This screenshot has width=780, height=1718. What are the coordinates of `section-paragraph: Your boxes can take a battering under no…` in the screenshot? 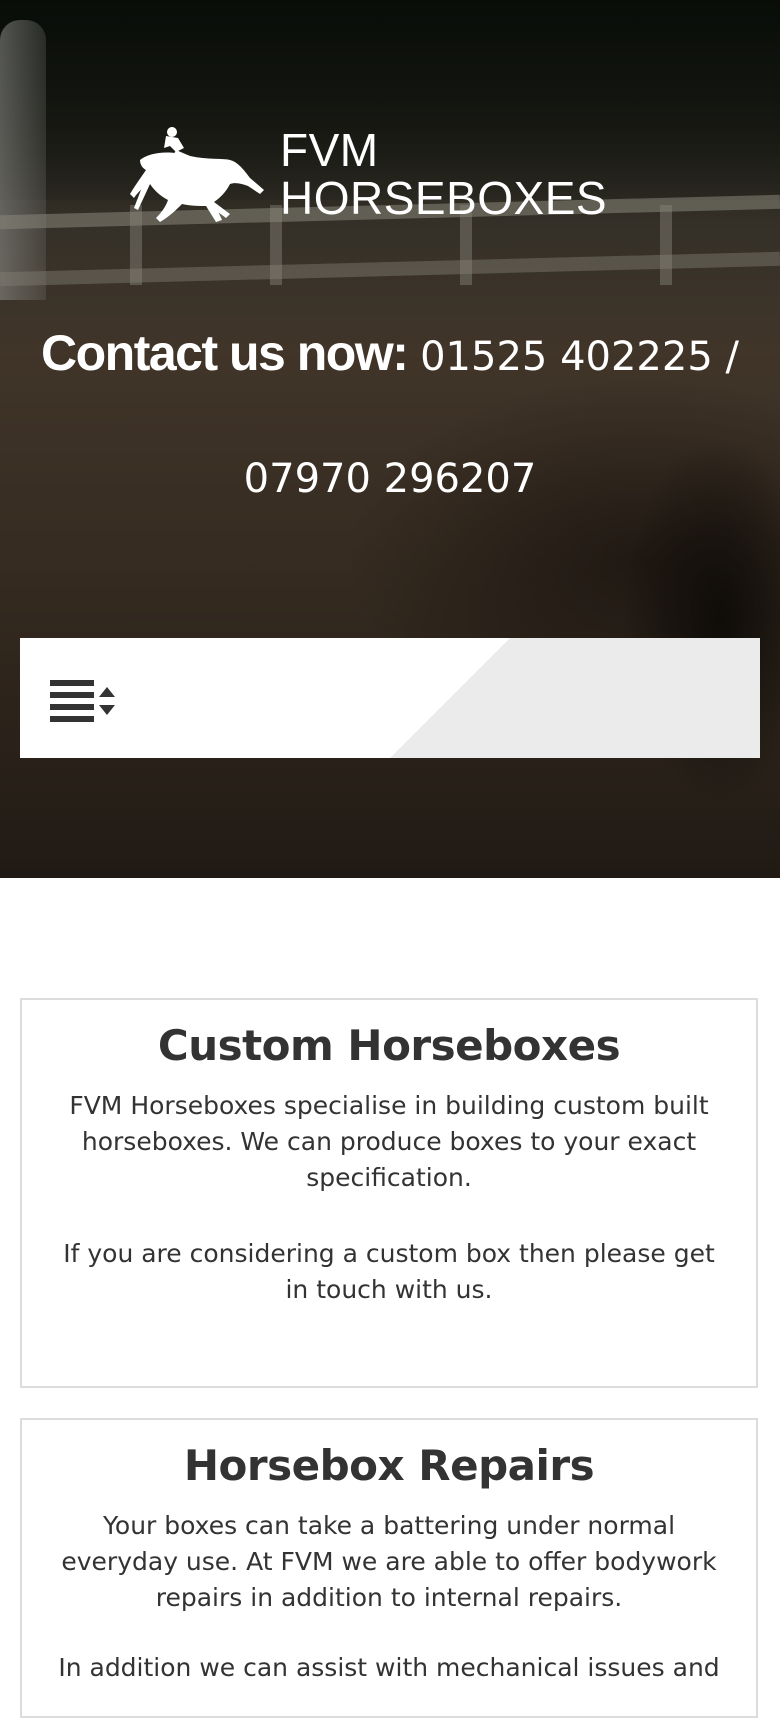 It's located at (389, 1561).